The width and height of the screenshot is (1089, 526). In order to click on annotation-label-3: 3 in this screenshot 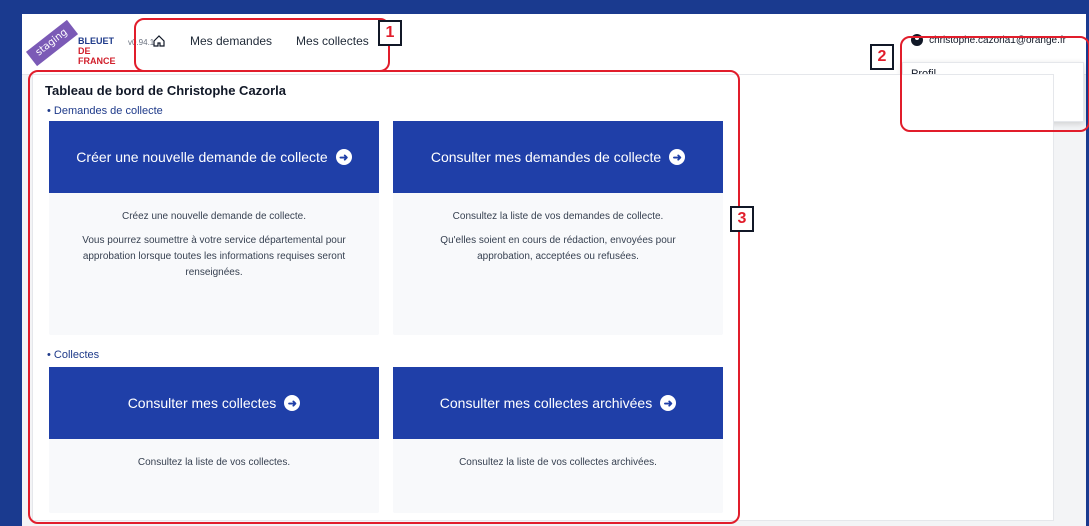, I will do `click(742, 219)`.